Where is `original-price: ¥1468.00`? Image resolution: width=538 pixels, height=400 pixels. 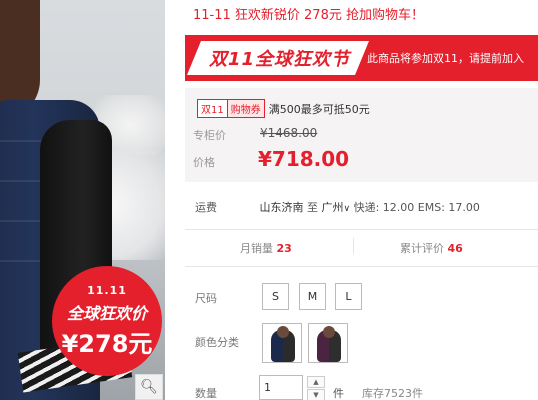 original-price: ¥1468.00 is located at coordinates (289, 133).